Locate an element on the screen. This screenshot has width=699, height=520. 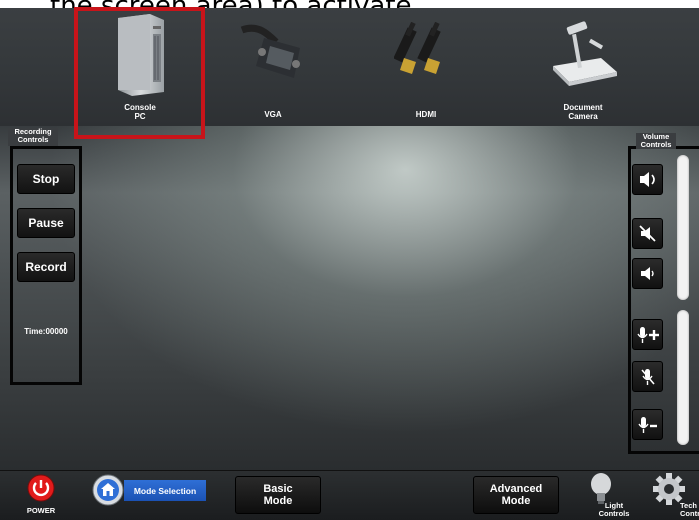
tech-controls-label: Tech Controls is located at coordinates (689, 510).